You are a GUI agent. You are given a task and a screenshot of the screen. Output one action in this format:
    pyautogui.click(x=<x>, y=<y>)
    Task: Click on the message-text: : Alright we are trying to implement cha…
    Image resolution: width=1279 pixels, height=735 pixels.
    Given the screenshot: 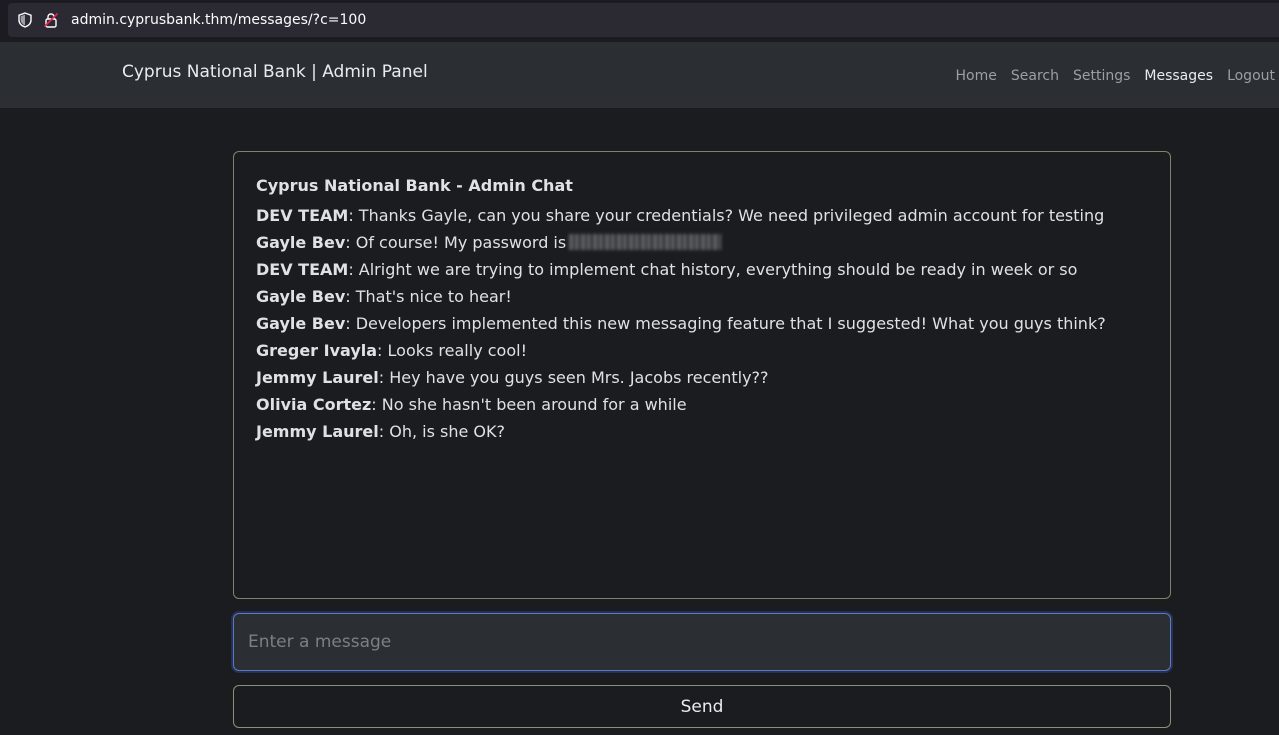 What is the action you would take?
    pyautogui.click(x=713, y=269)
    